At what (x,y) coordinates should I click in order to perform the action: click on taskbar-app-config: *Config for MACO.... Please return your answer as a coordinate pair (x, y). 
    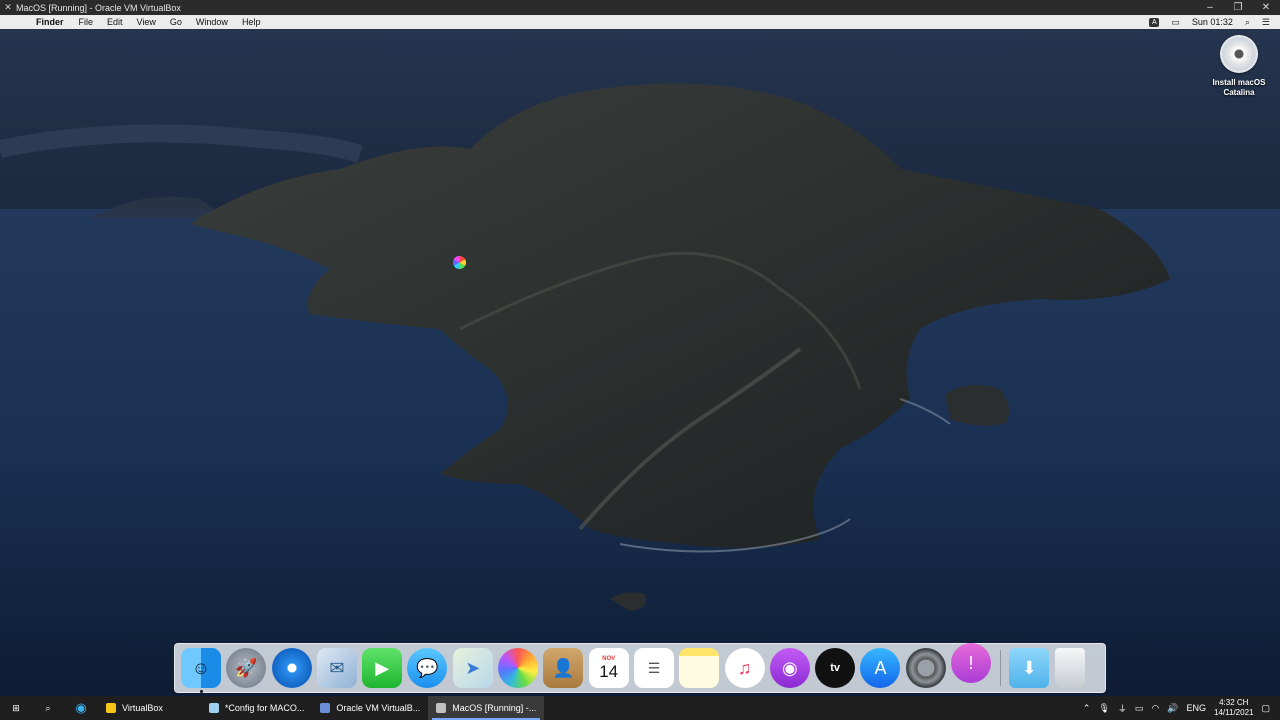
    Looking at the image, I should click on (257, 708).